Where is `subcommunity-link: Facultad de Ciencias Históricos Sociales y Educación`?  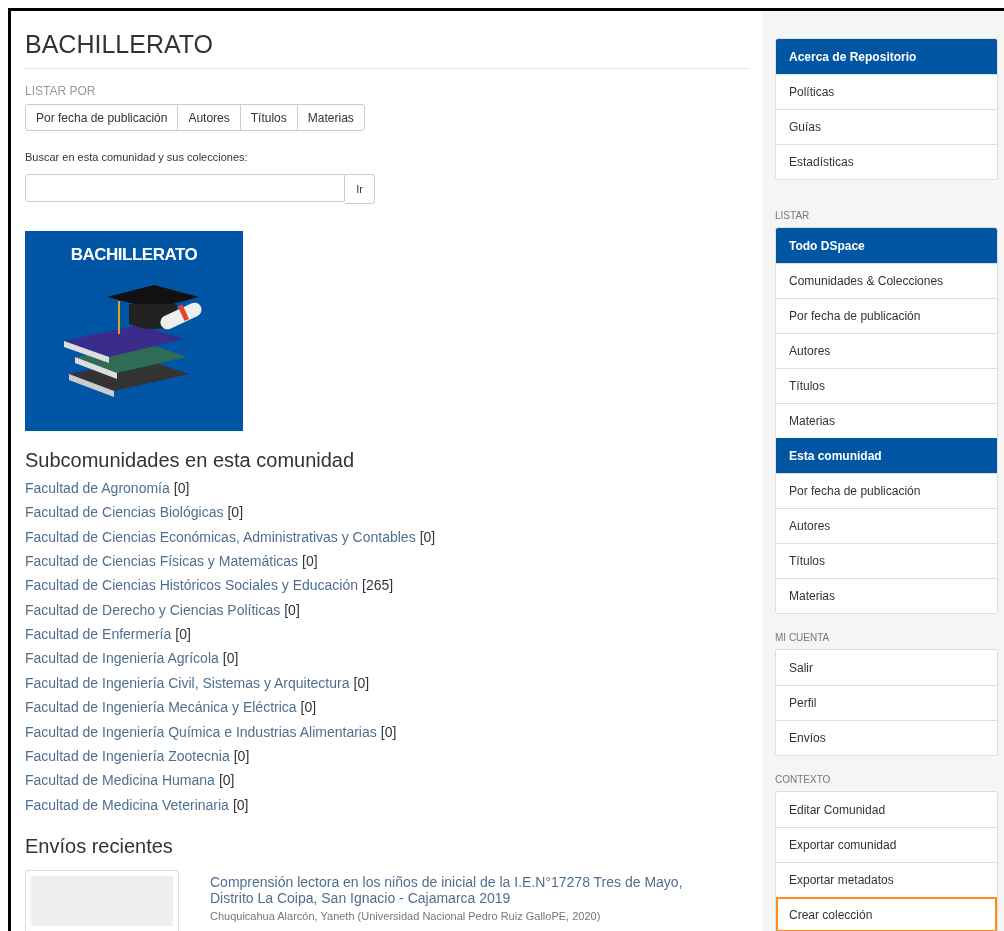 subcommunity-link: Facultad de Ciencias Históricos Sociales y Educación is located at coordinates (192, 585).